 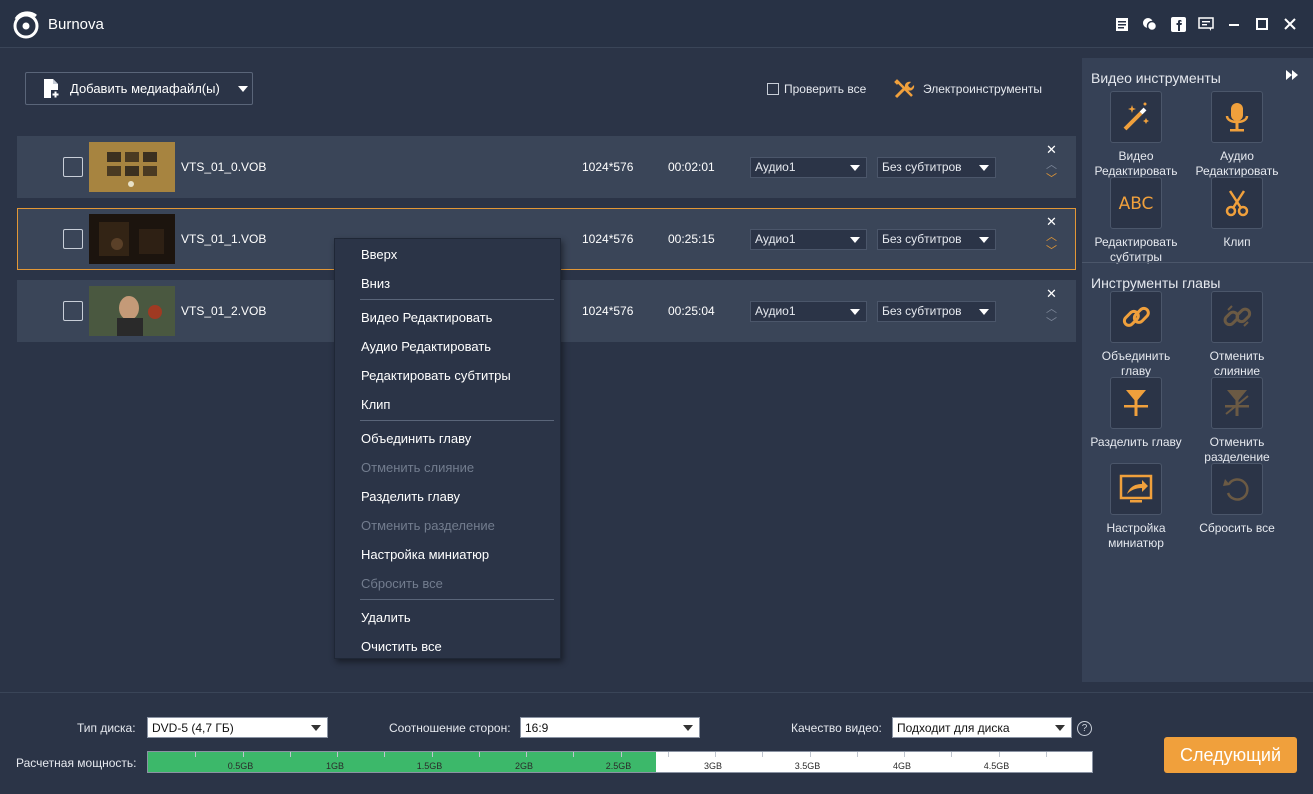 What do you see at coordinates (386, 617) in the screenshot?
I see `menu-item-delete: Удалить` at bounding box center [386, 617].